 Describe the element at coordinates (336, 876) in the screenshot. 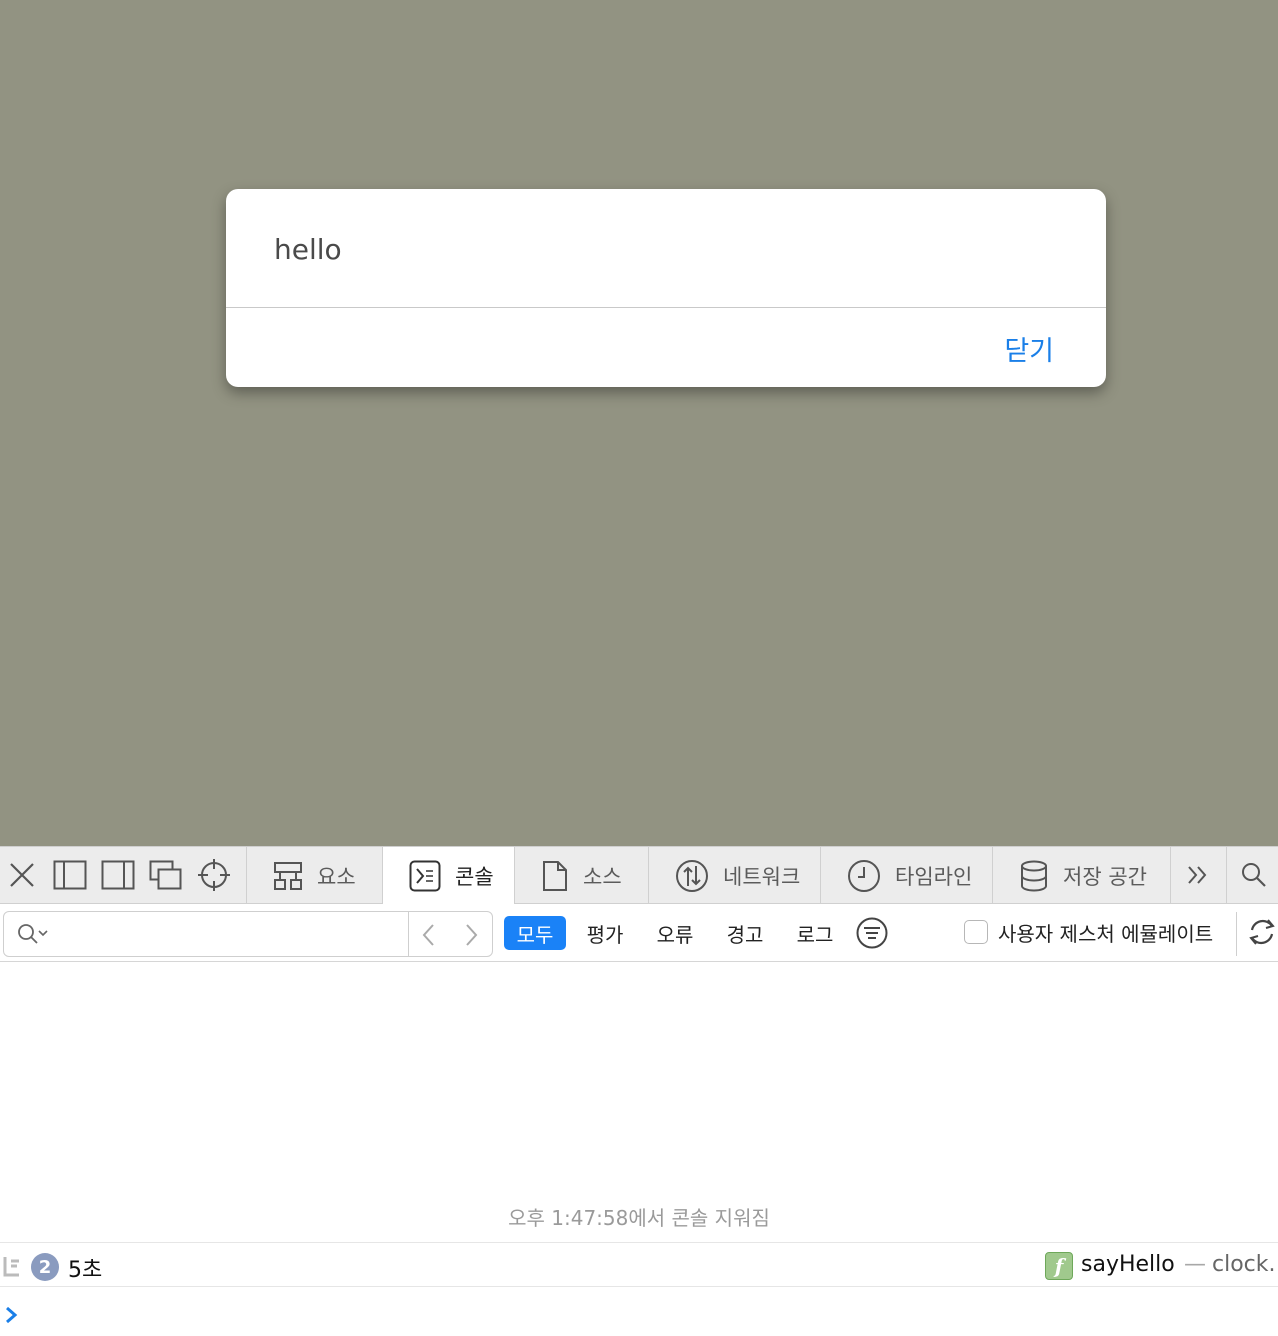

I see `tab-label: 요소` at that location.